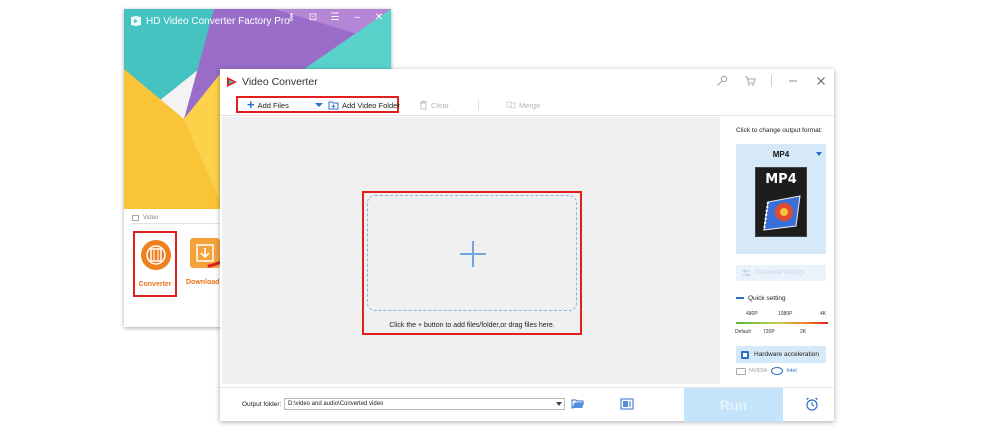 The image size is (1000, 430). Describe the element at coordinates (440, 105) in the screenshot. I see `clear-label: Clear` at that location.